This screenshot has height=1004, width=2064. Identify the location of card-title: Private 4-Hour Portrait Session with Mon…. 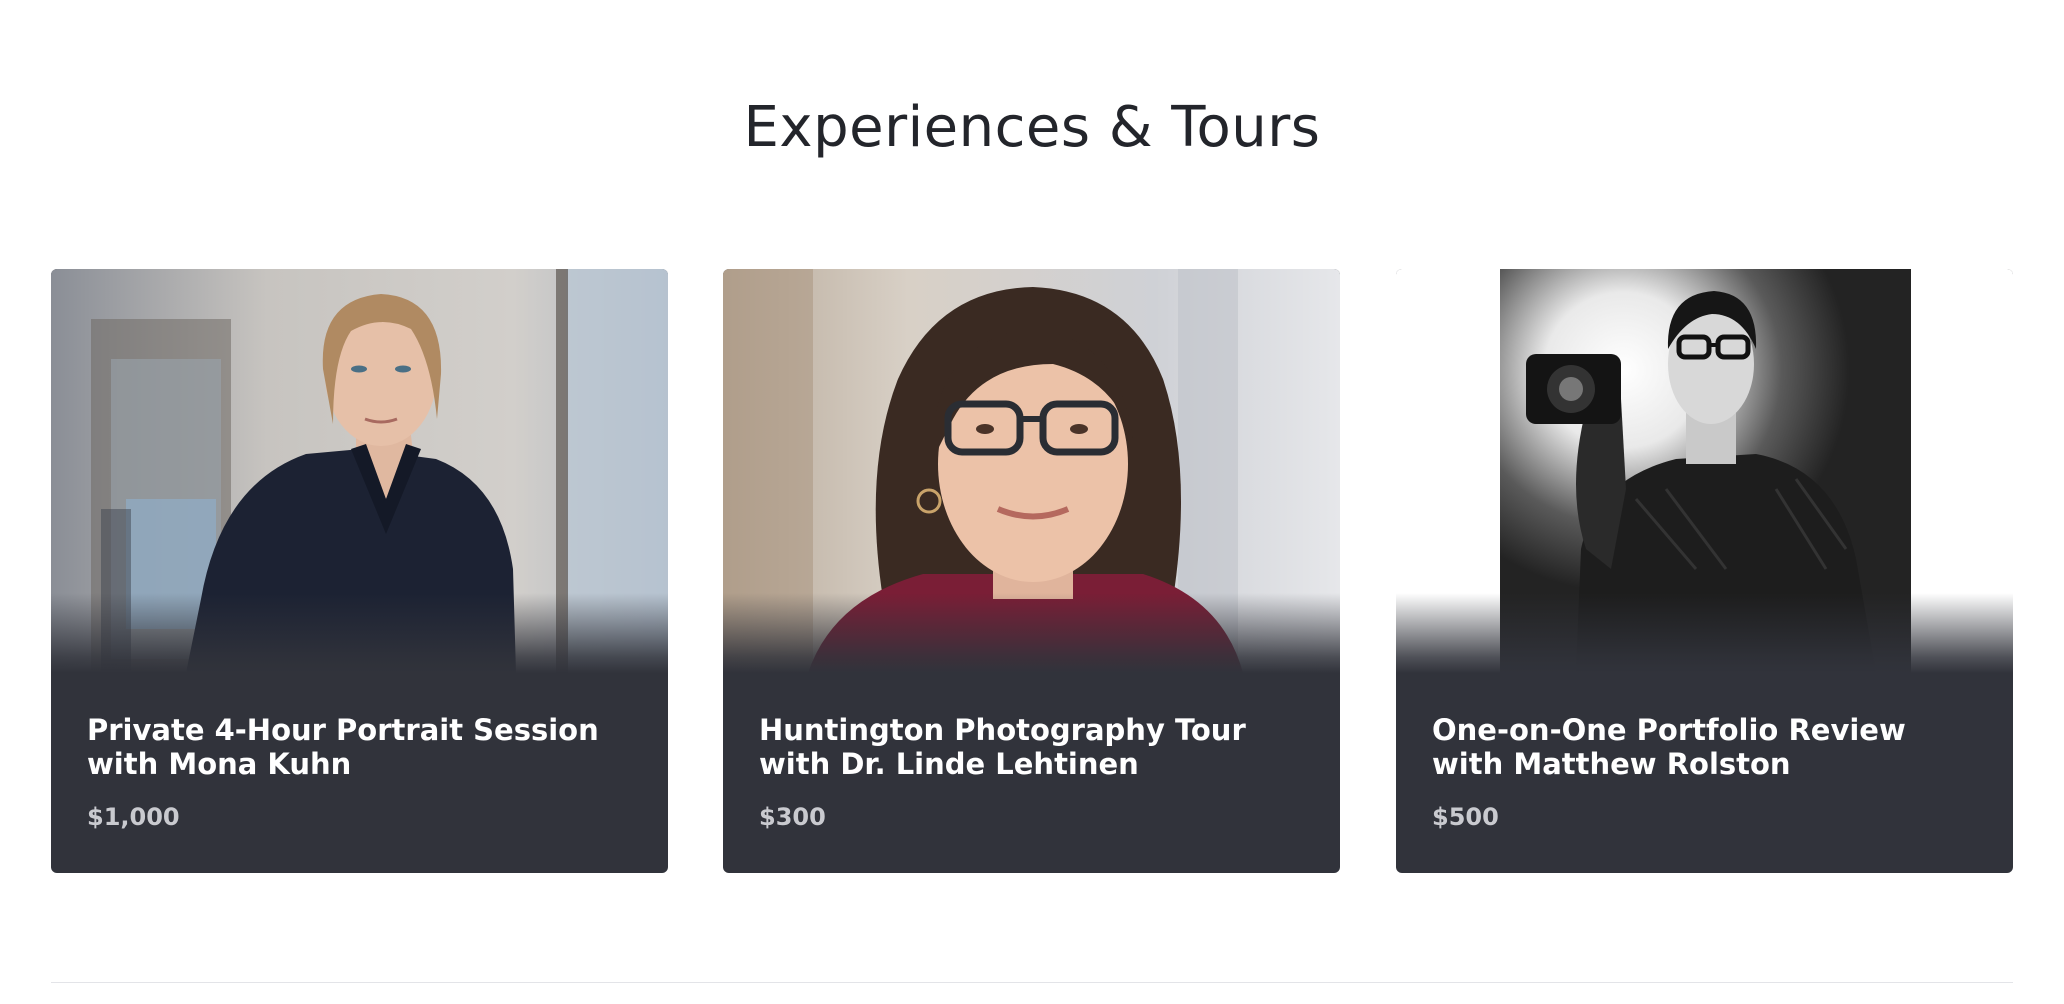
(362, 747).